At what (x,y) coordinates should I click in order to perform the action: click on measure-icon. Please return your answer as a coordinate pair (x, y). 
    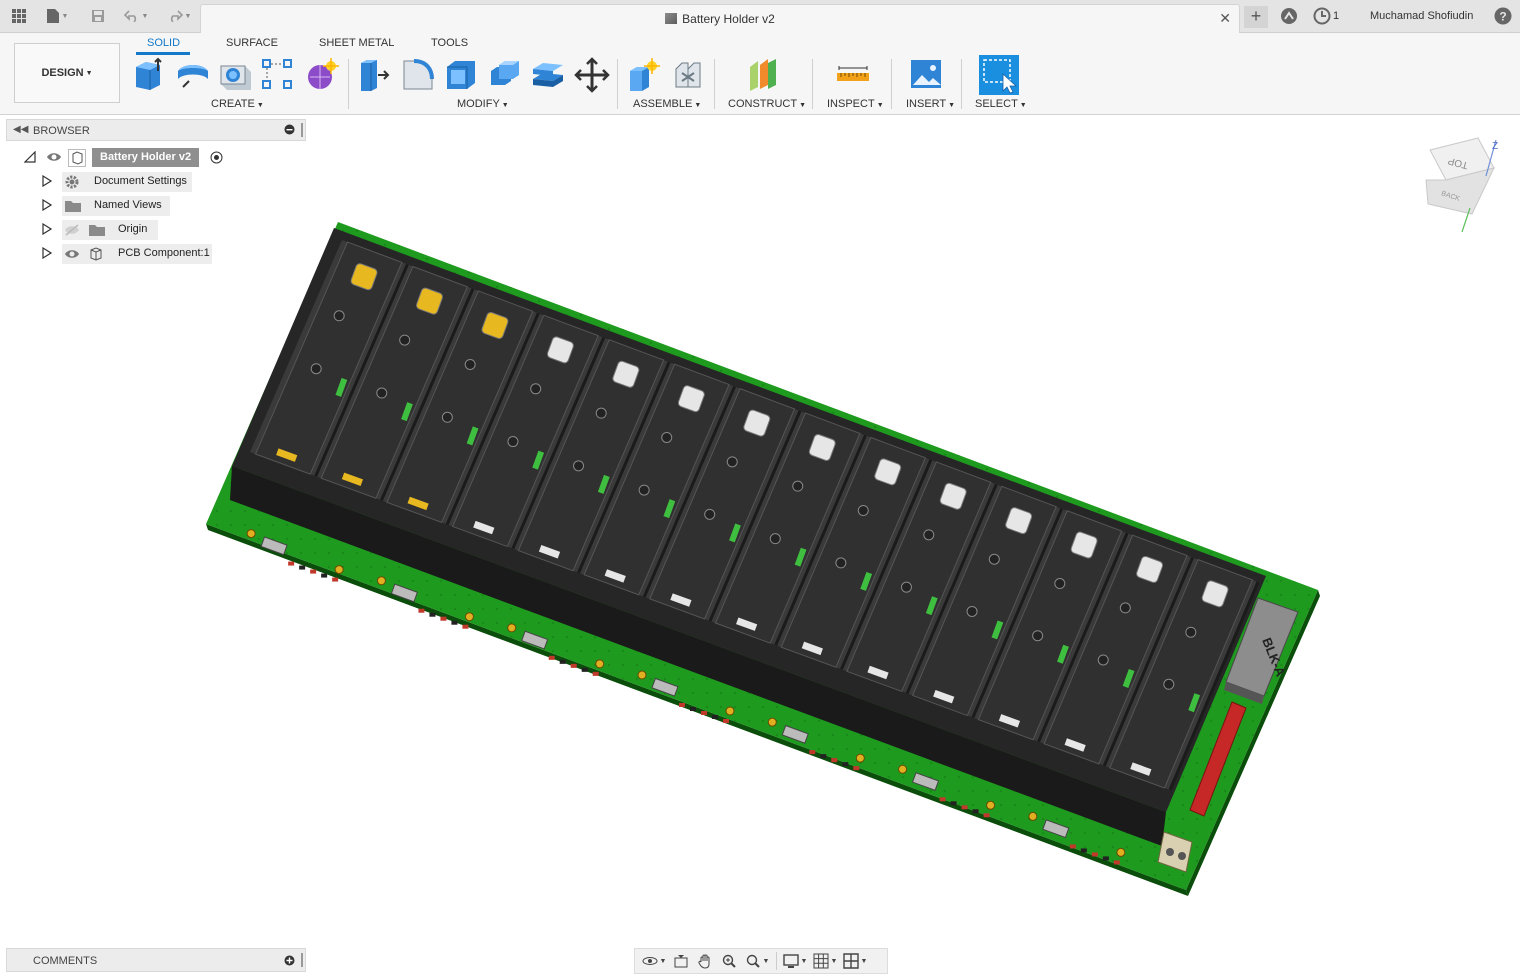
    Looking at the image, I should click on (853, 75).